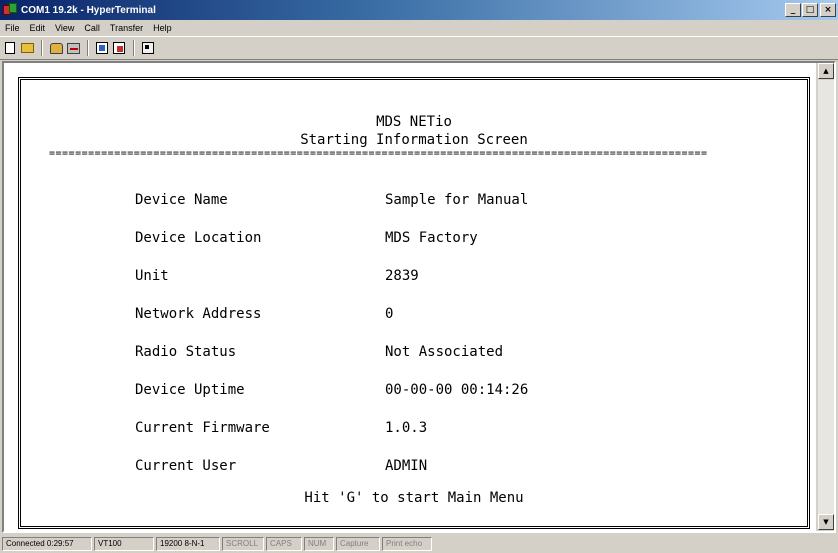 This screenshot has height=553, width=838. Describe the element at coordinates (186, 466) in the screenshot. I see `current-user-label: Current User` at that location.